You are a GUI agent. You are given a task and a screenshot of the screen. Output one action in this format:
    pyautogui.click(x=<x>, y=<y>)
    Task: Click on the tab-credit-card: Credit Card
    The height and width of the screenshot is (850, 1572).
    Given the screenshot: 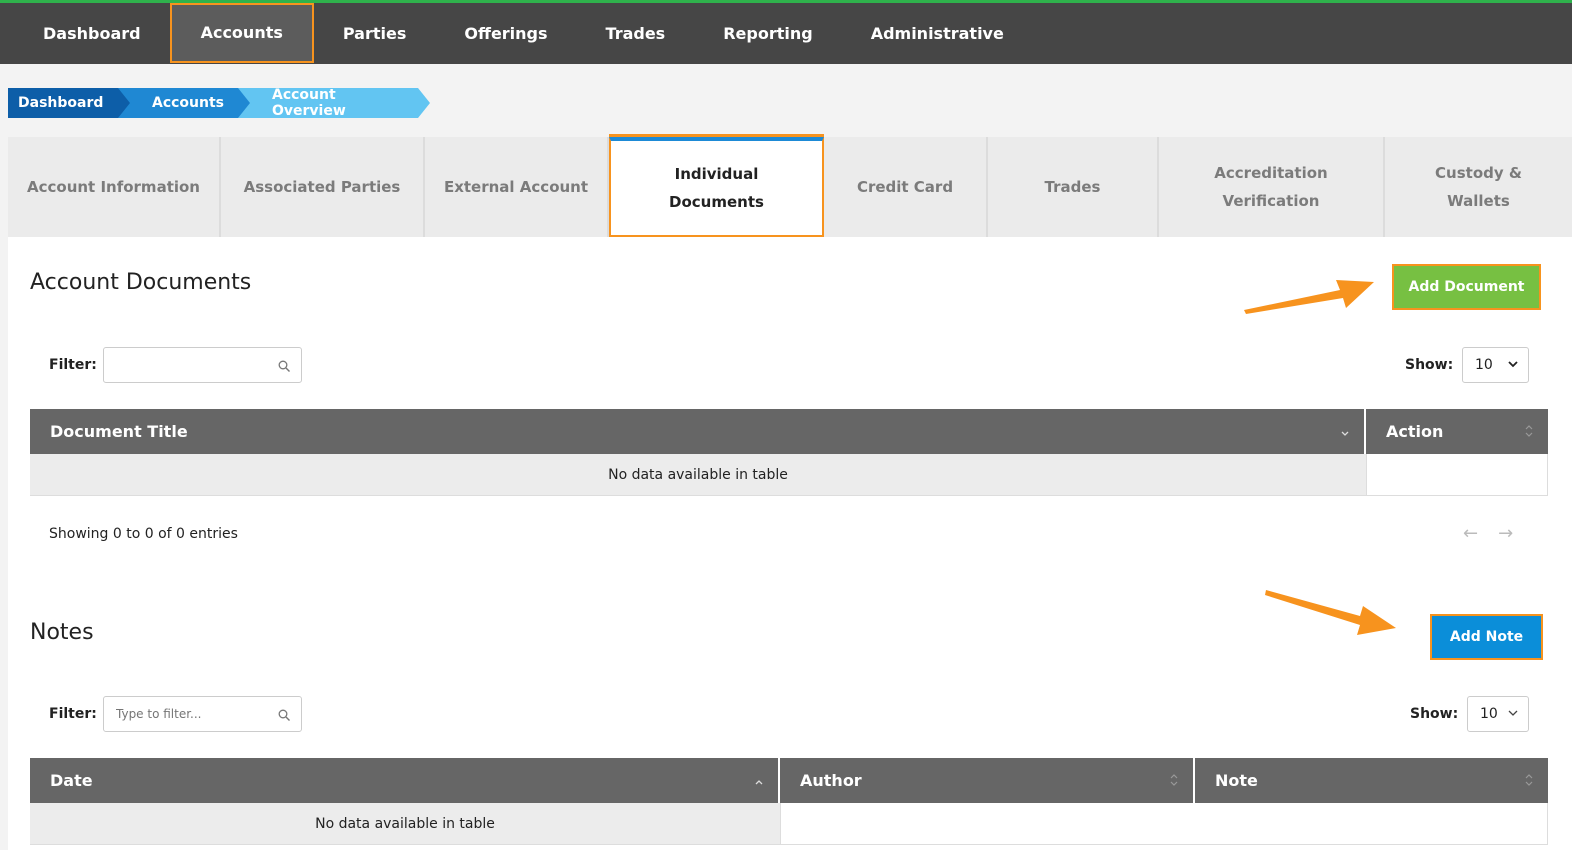 What is the action you would take?
    pyautogui.click(x=906, y=187)
    